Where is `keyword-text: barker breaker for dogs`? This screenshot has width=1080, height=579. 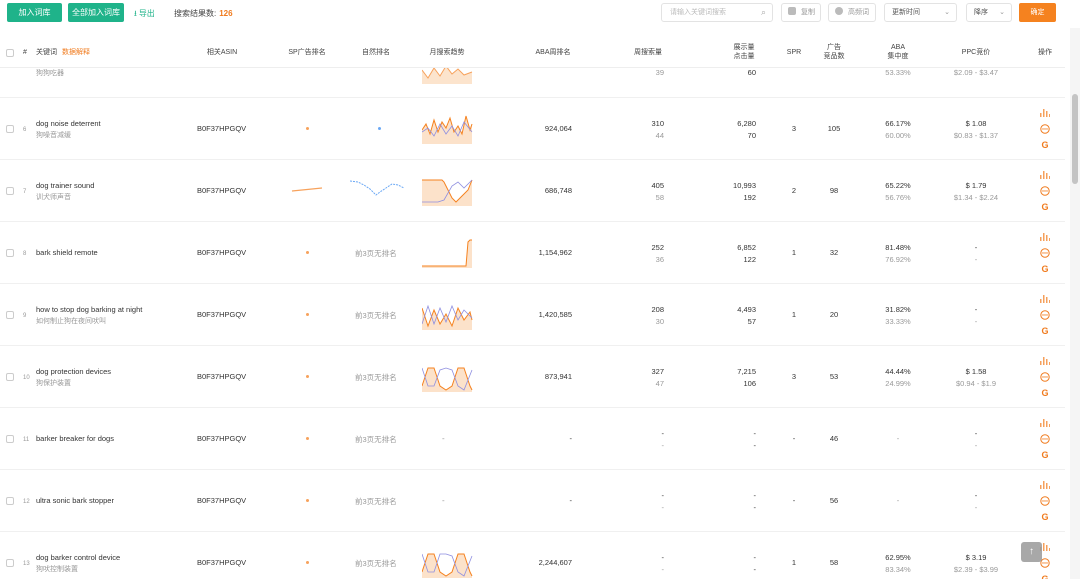
keyword-text: barker breaker for dogs is located at coordinates (75, 438).